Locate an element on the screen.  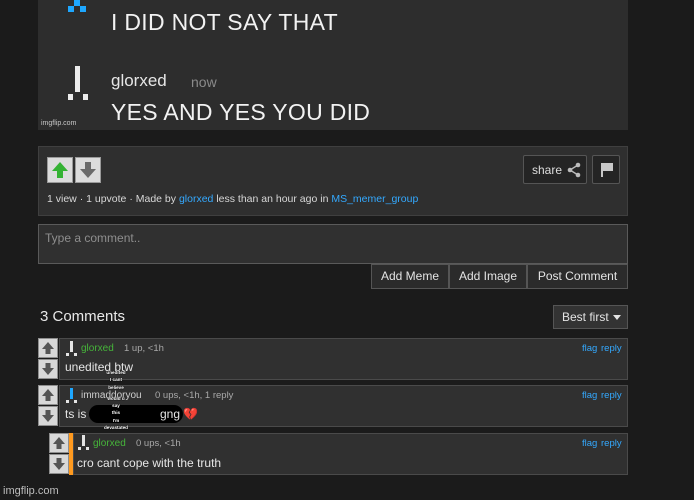
meme-username: glorxed is located at coordinates (139, 80).